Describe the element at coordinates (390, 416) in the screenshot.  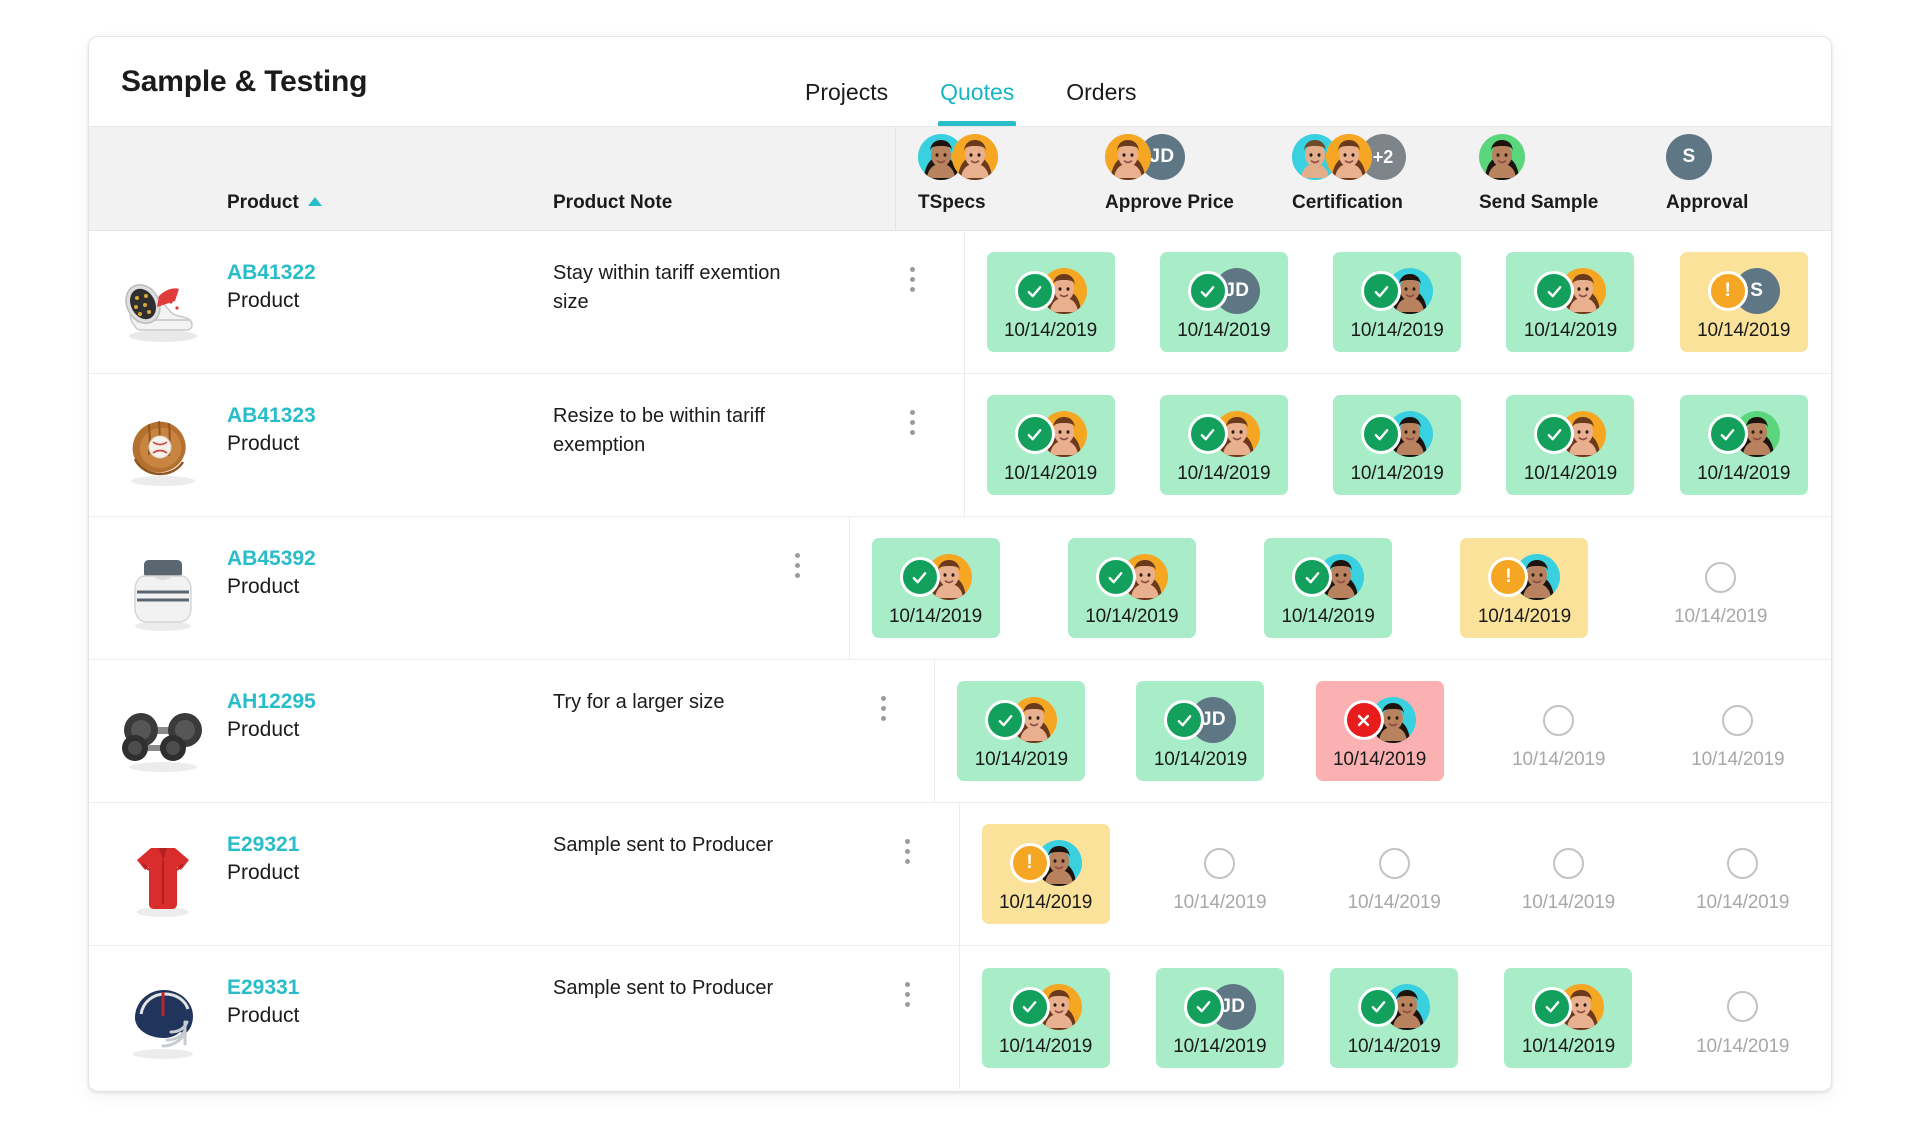
I see `product-sku-link: AB41323` at that location.